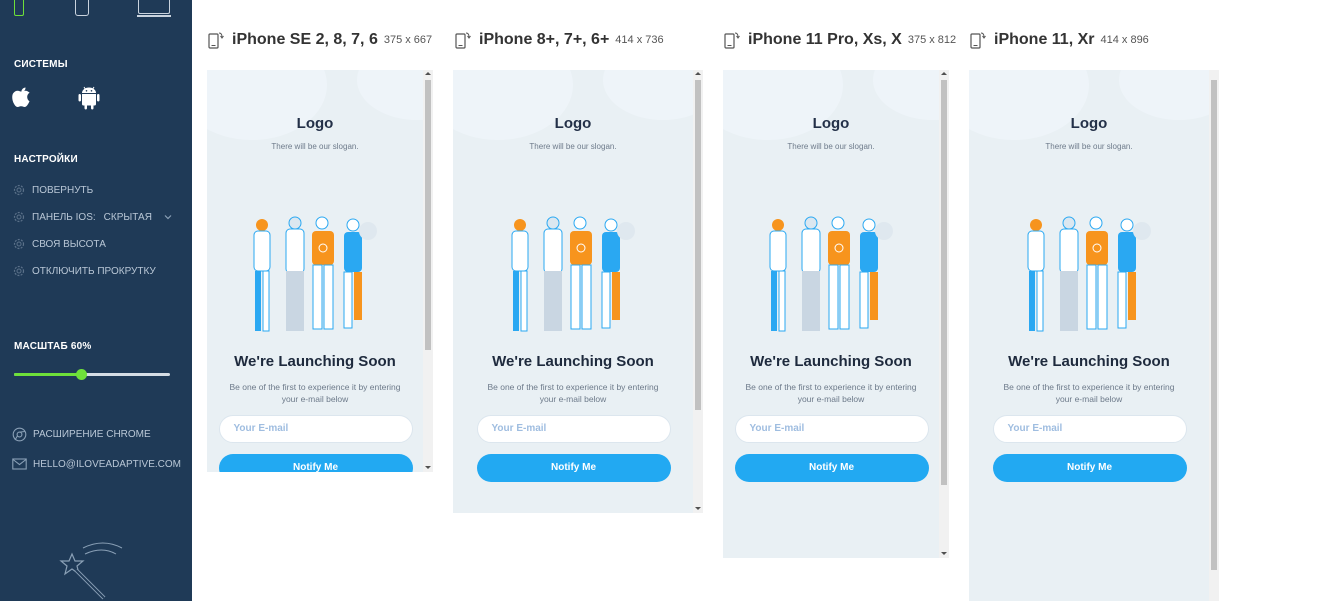 Image resolution: width=1326 pixels, height=601 pixels. I want to click on device-name: iPhone 8+, 7+, 6+, so click(544, 39).